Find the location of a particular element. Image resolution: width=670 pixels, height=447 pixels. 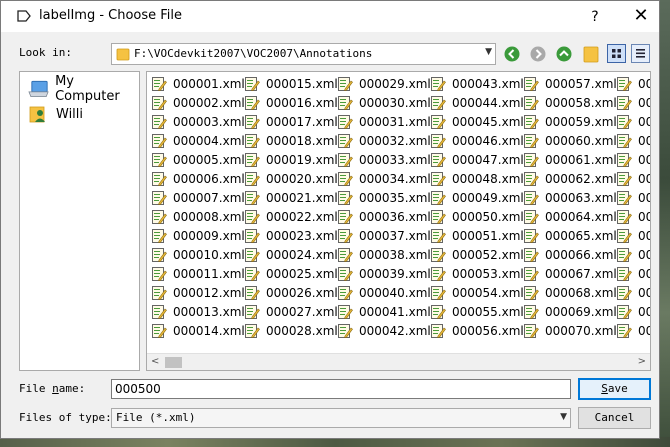

file-item: 000067.xml is located at coordinates (570, 273).